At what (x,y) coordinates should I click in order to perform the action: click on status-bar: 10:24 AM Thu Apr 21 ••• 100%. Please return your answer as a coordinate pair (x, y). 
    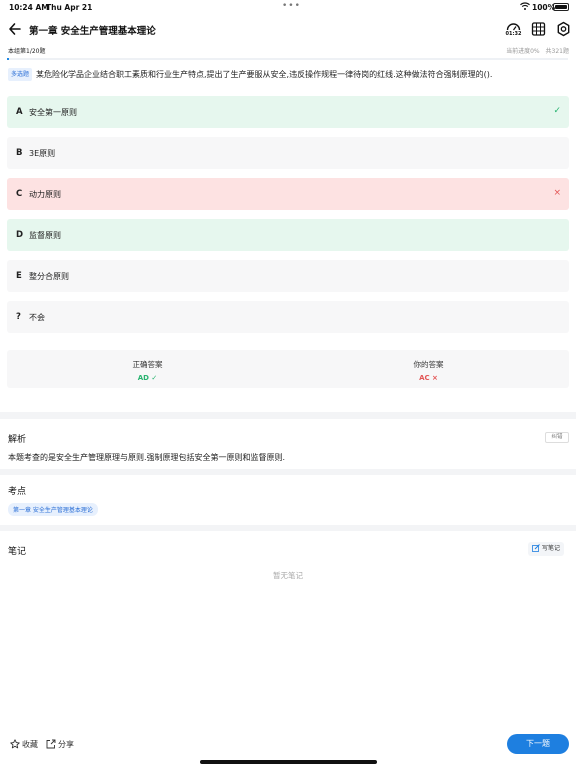
    Looking at the image, I should click on (288, 7).